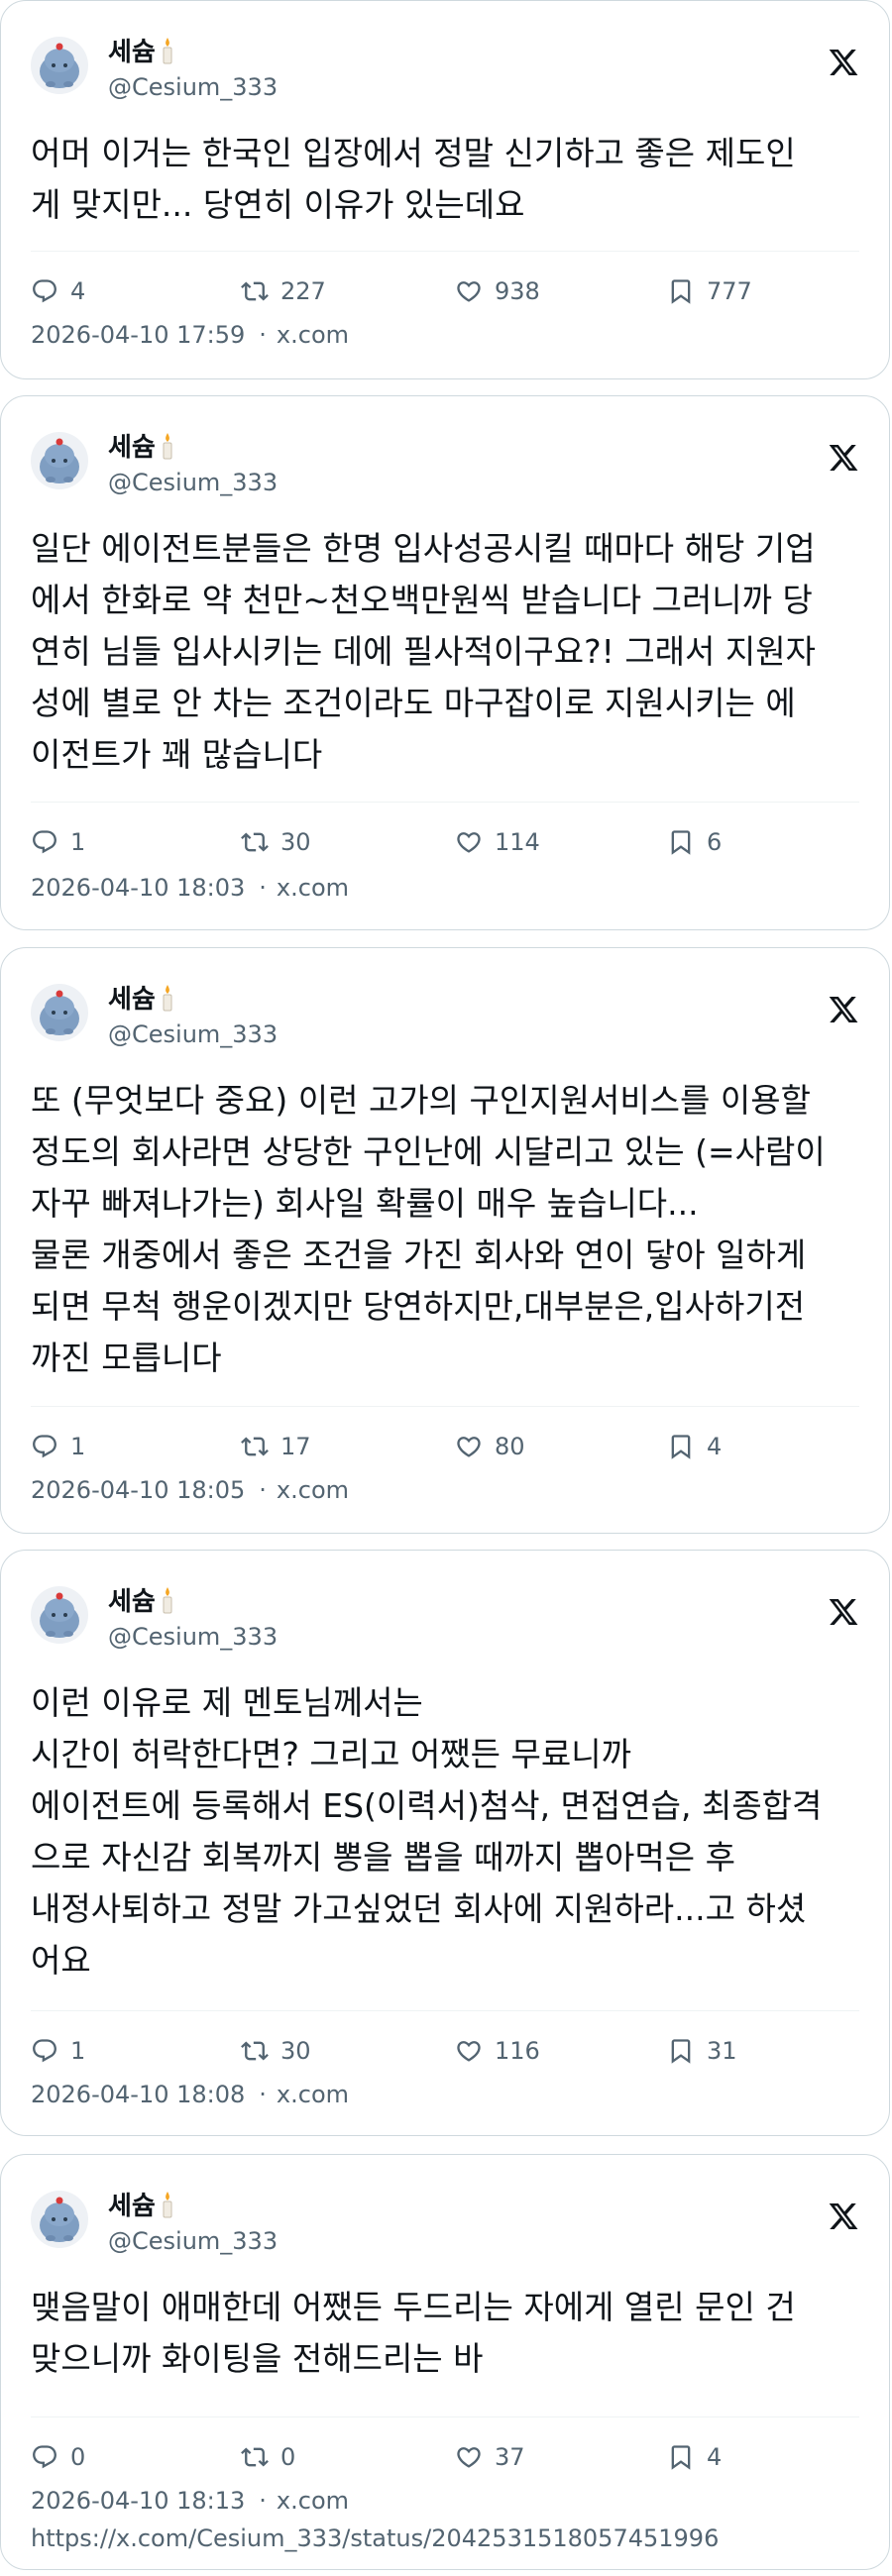  Describe the element at coordinates (58, 2457) in the screenshot. I see `reply-button: 0` at that location.